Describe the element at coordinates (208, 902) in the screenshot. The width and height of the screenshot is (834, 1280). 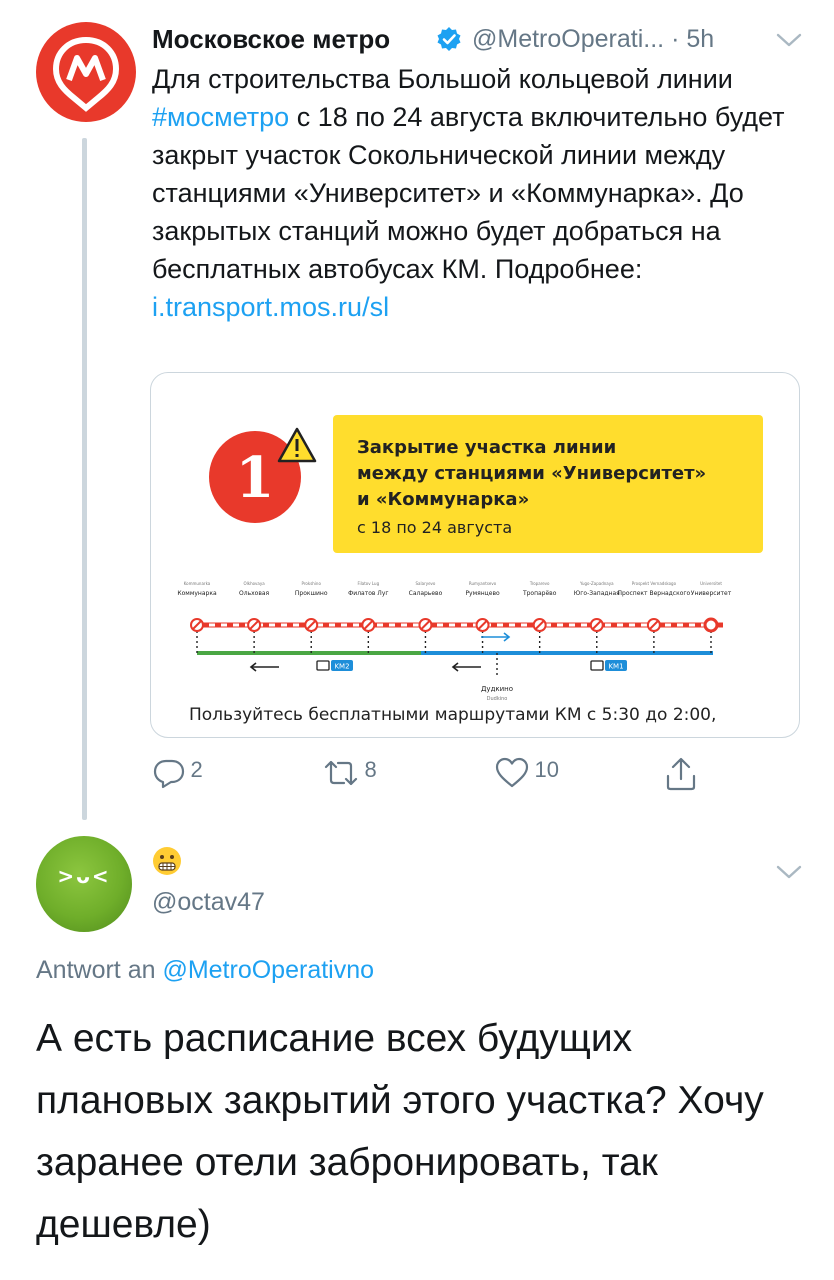
I see `reply-author-handle: @octav47` at that location.